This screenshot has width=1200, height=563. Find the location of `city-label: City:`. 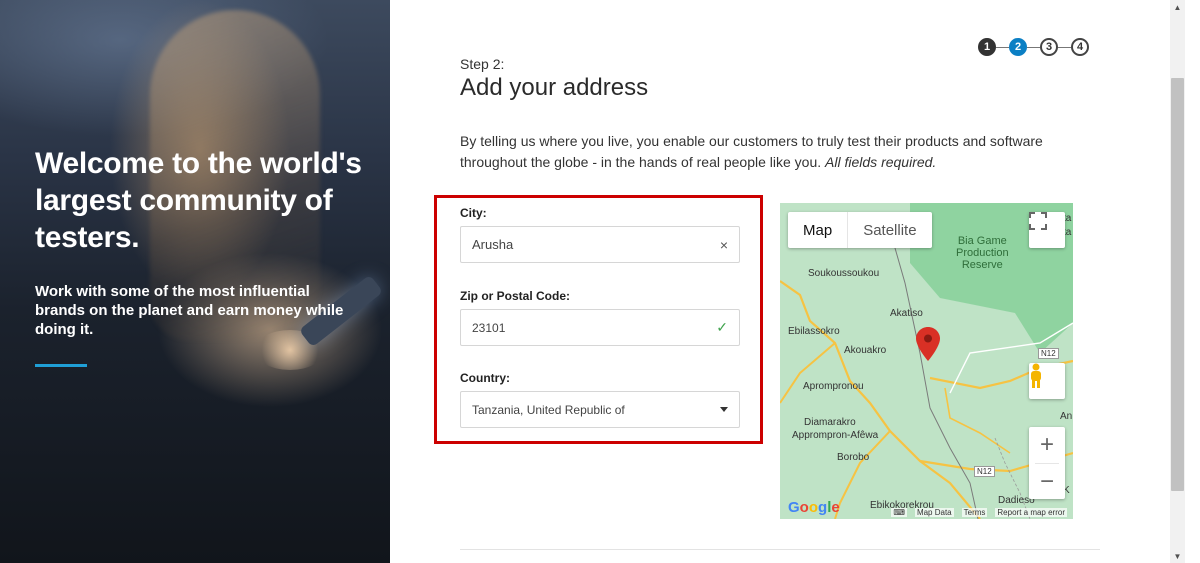

city-label: City: is located at coordinates (473, 213).